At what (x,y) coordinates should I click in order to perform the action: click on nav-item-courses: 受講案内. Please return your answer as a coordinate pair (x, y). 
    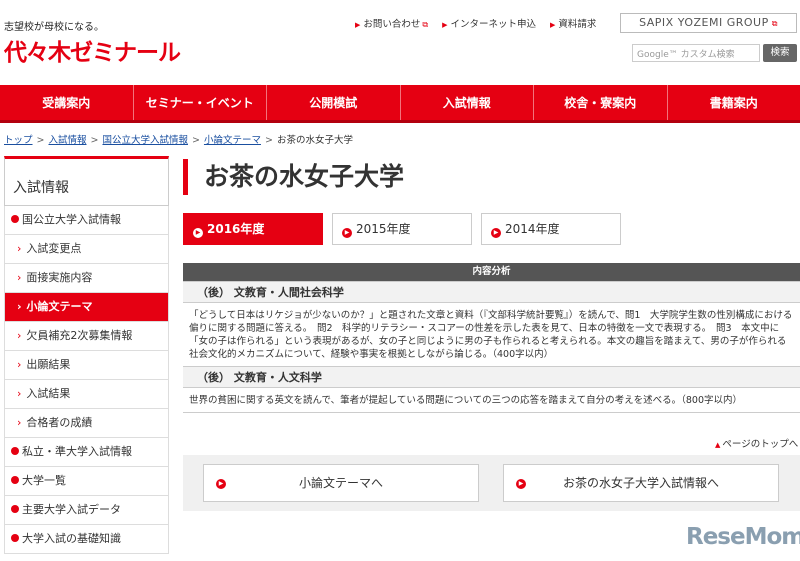
    Looking at the image, I should click on (66, 102).